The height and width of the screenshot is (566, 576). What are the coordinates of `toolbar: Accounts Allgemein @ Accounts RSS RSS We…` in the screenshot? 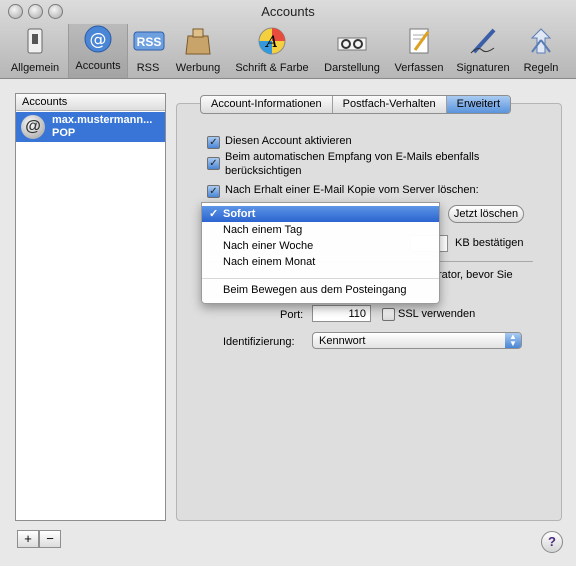 It's located at (288, 39).